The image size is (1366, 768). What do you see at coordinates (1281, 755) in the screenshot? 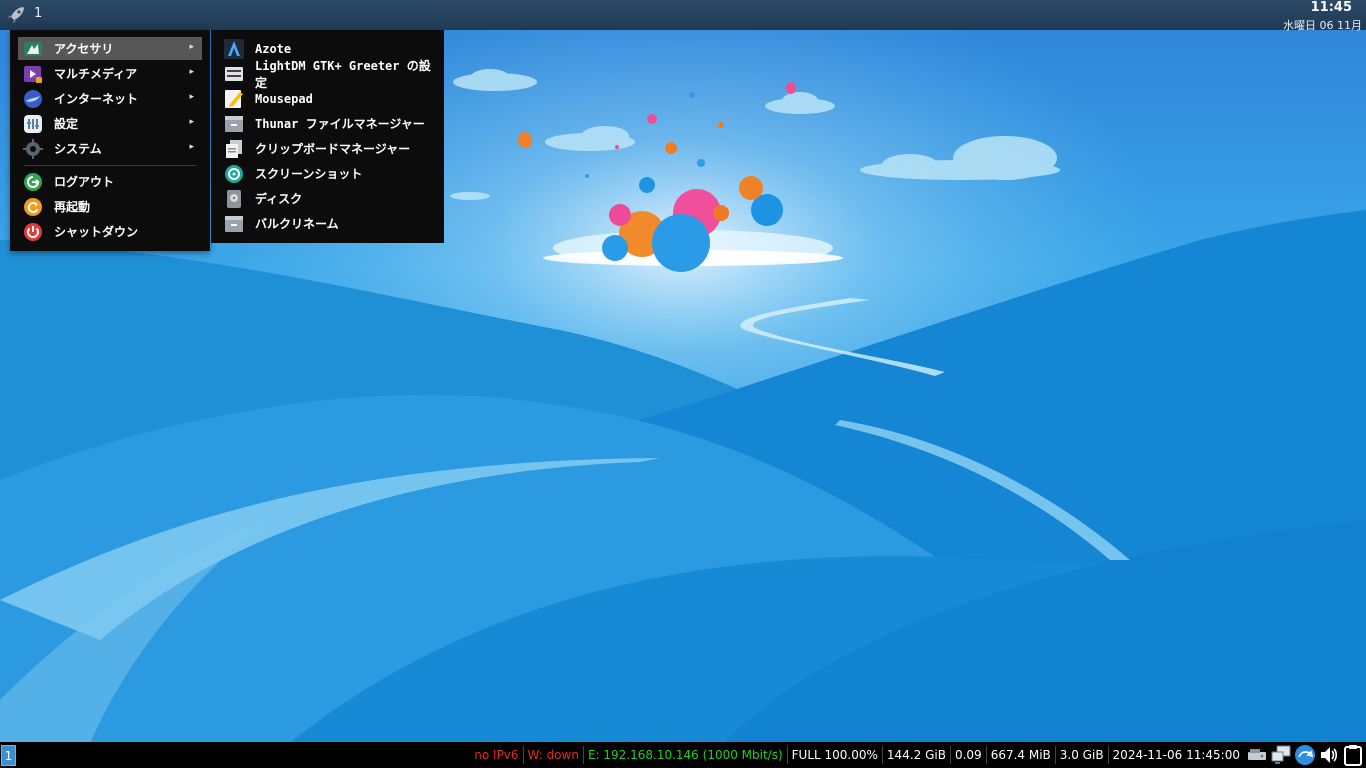
I see `network-wired-icon` at bounding box center [1281, 755].